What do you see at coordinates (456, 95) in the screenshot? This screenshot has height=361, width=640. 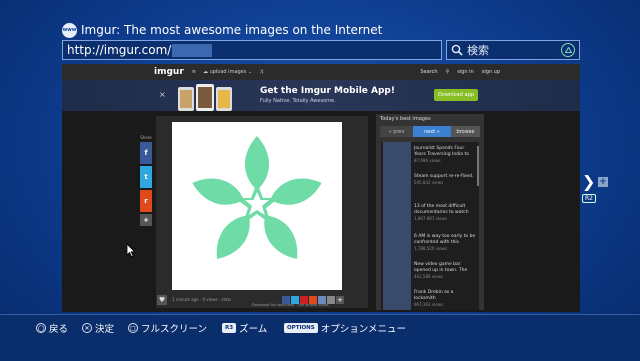 I see `download-app-button: Download app` at bounding box center [456, 95].